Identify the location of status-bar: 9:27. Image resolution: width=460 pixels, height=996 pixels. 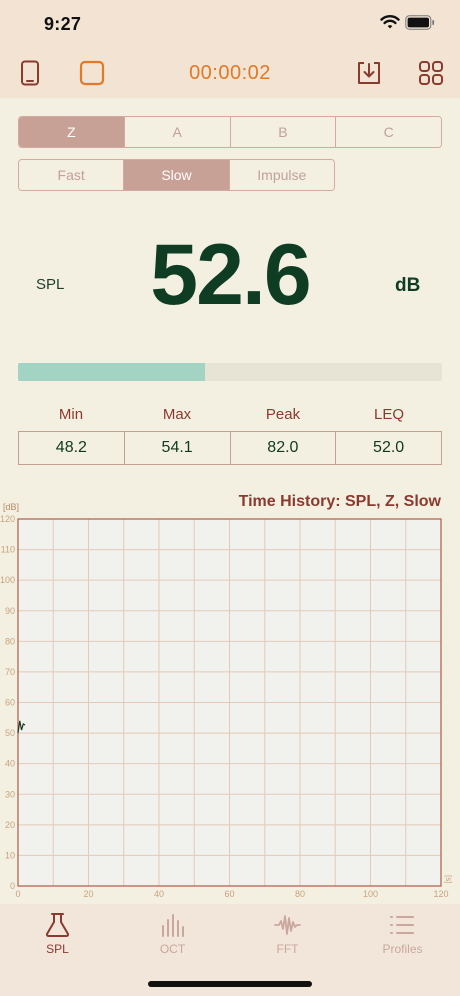
(230, 24).